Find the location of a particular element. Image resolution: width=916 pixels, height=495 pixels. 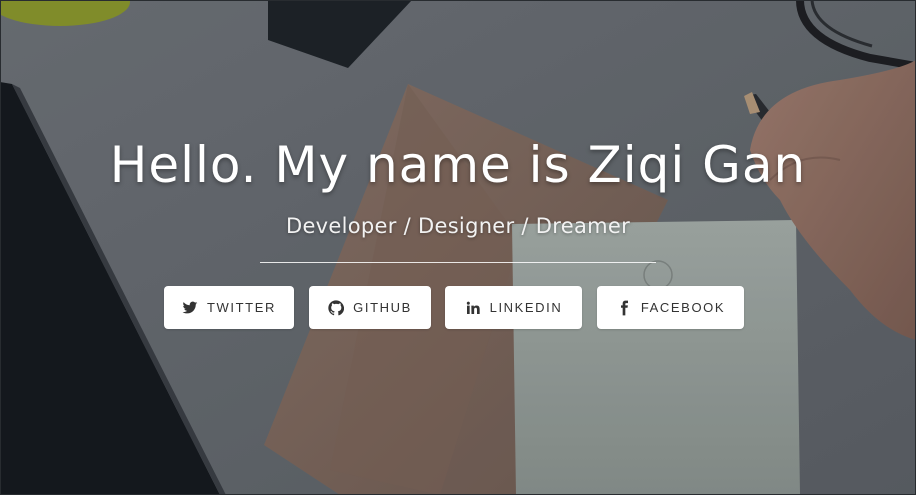

twitter-label: TWITTER is located at coordinates (241, 307).